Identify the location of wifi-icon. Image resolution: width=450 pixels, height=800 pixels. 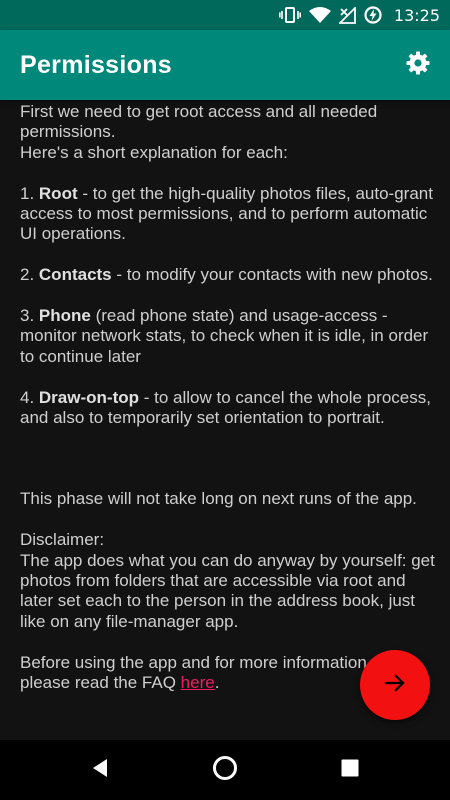
(319, 15).